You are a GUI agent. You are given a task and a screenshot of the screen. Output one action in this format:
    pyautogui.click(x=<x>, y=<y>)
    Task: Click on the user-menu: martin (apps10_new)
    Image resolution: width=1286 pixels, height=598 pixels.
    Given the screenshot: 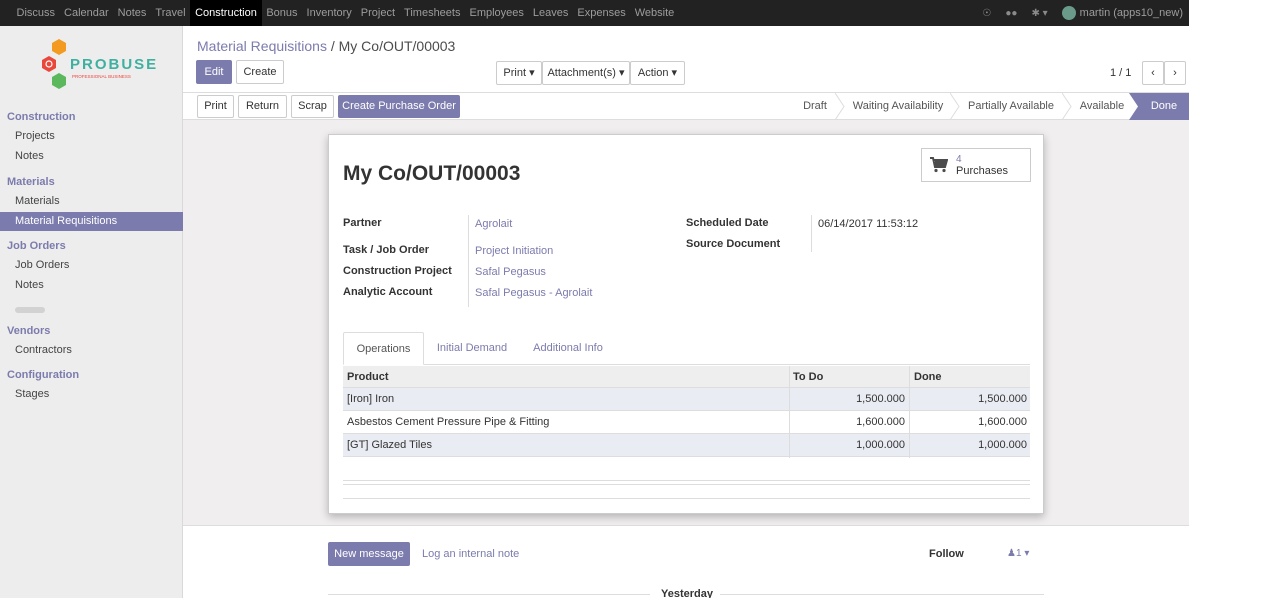 What is the action you would take?
    pyautogui.click(x=1122, y=13)
    